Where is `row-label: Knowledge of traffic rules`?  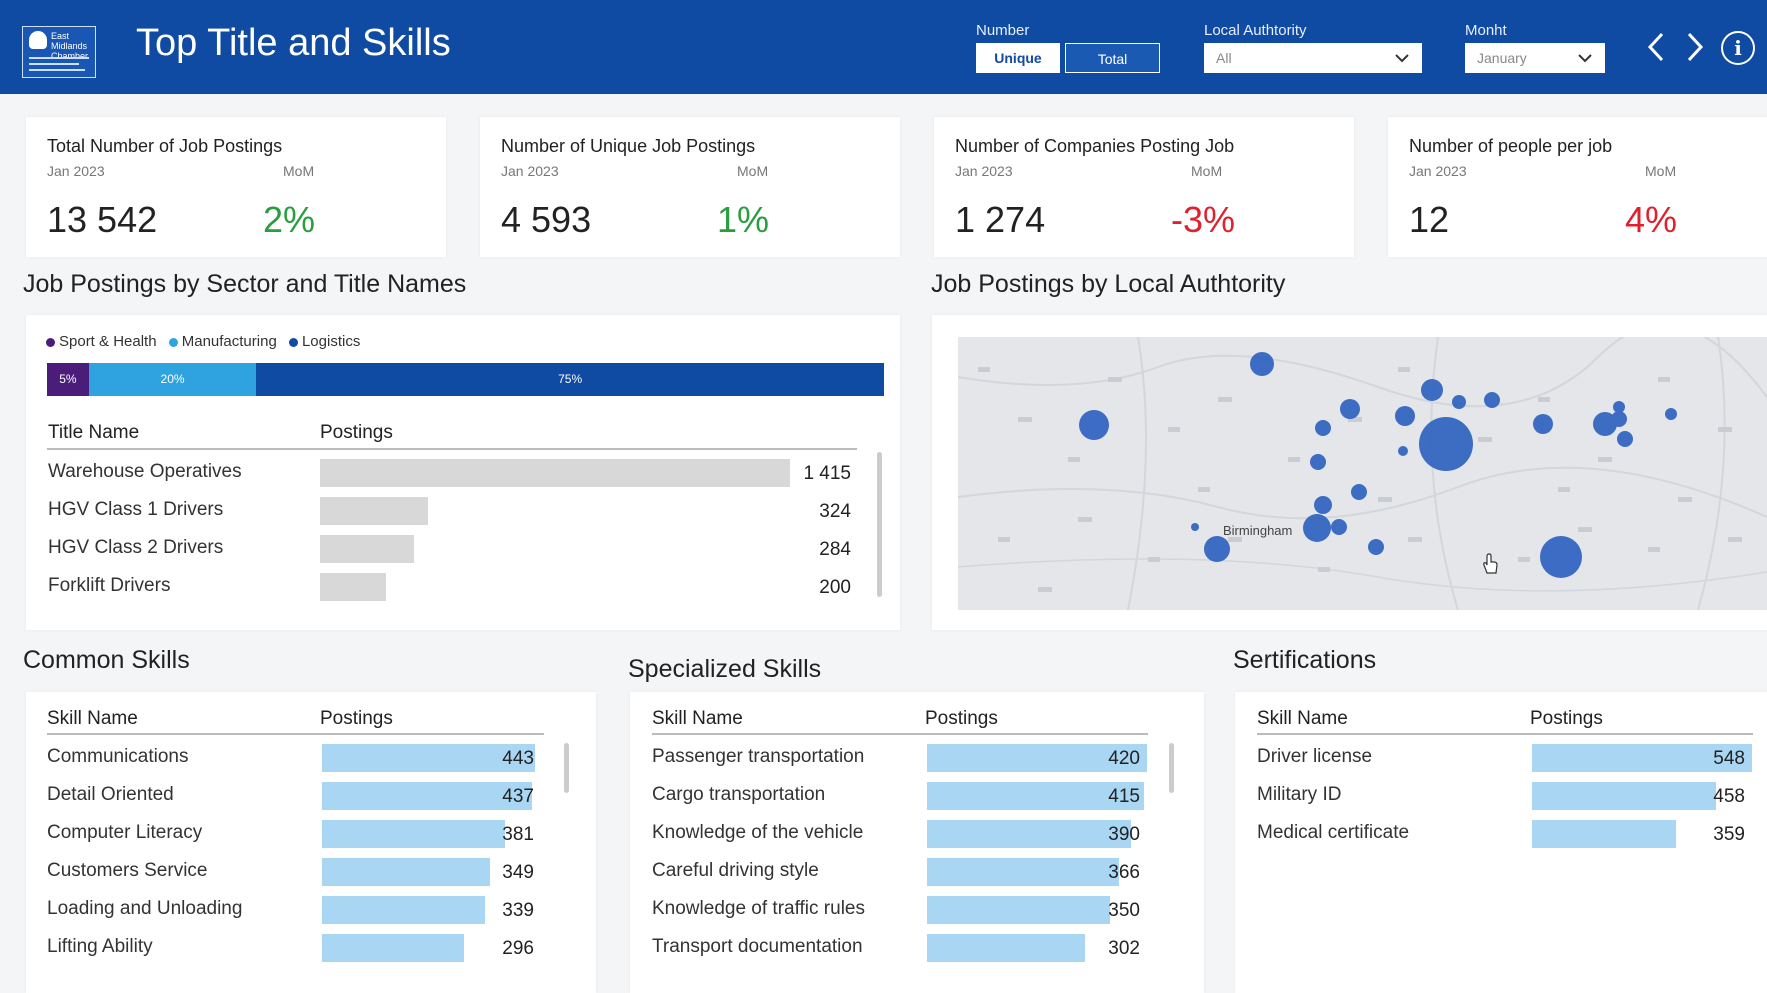
row-label: Knowledge of traffic rules is located at coordinates (758, 908).